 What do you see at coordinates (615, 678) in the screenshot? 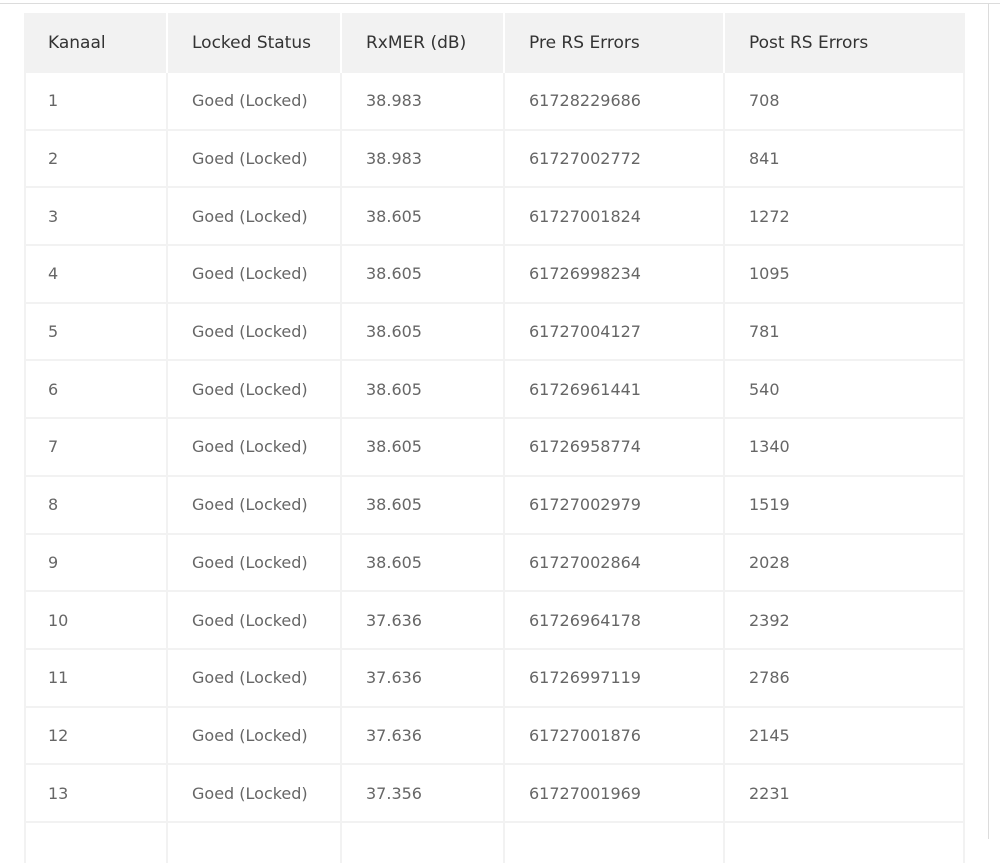
I see `cell-pre-rs-errors: 61726997119` at bounding box center [615, 678].